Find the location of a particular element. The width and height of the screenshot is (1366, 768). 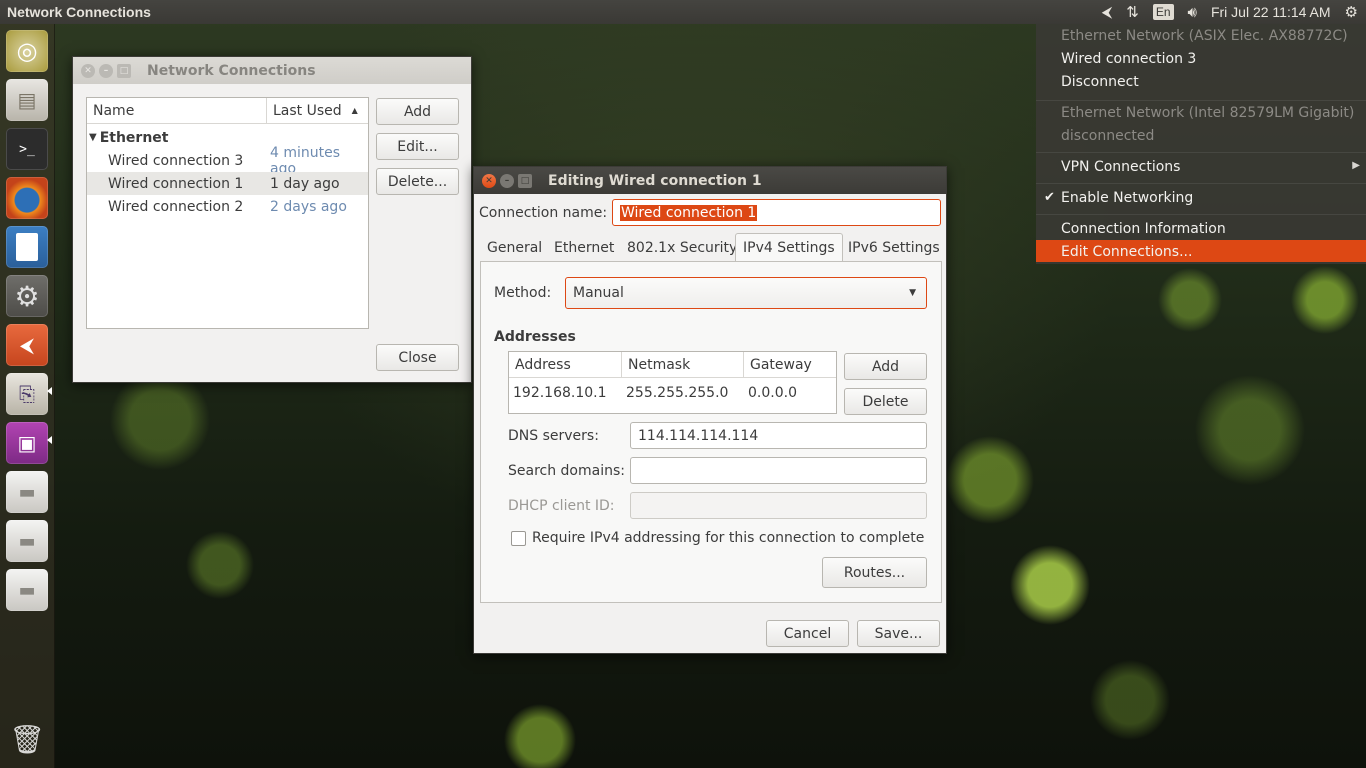

menu-item-vpn-connections: VPN Connections is located at coordinates (1120, 167).